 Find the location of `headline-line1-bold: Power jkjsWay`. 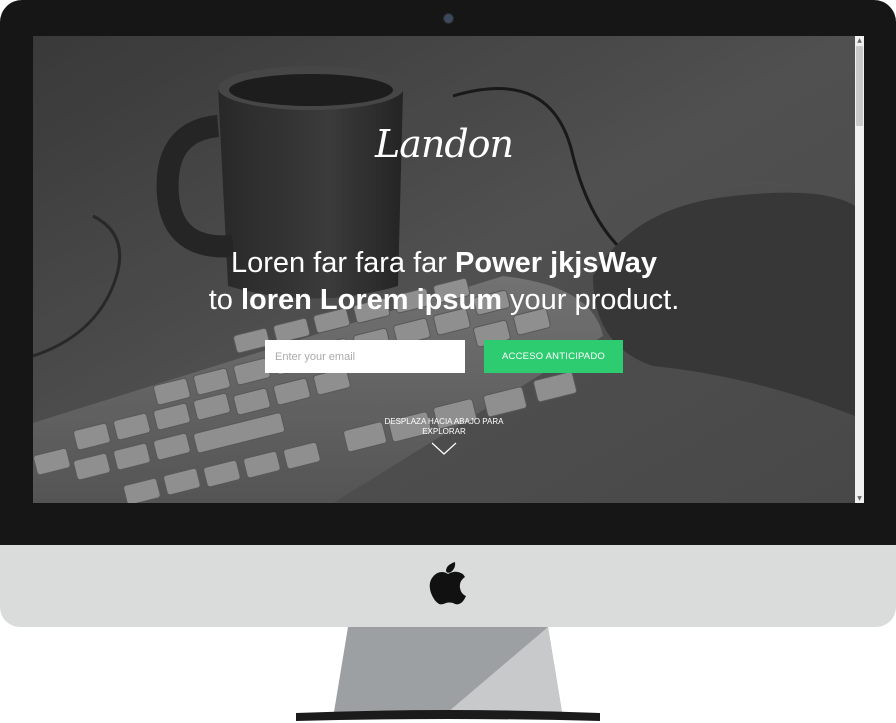

headline-line1-bold: Power jkjsWay is located at coordinates (556, 263).